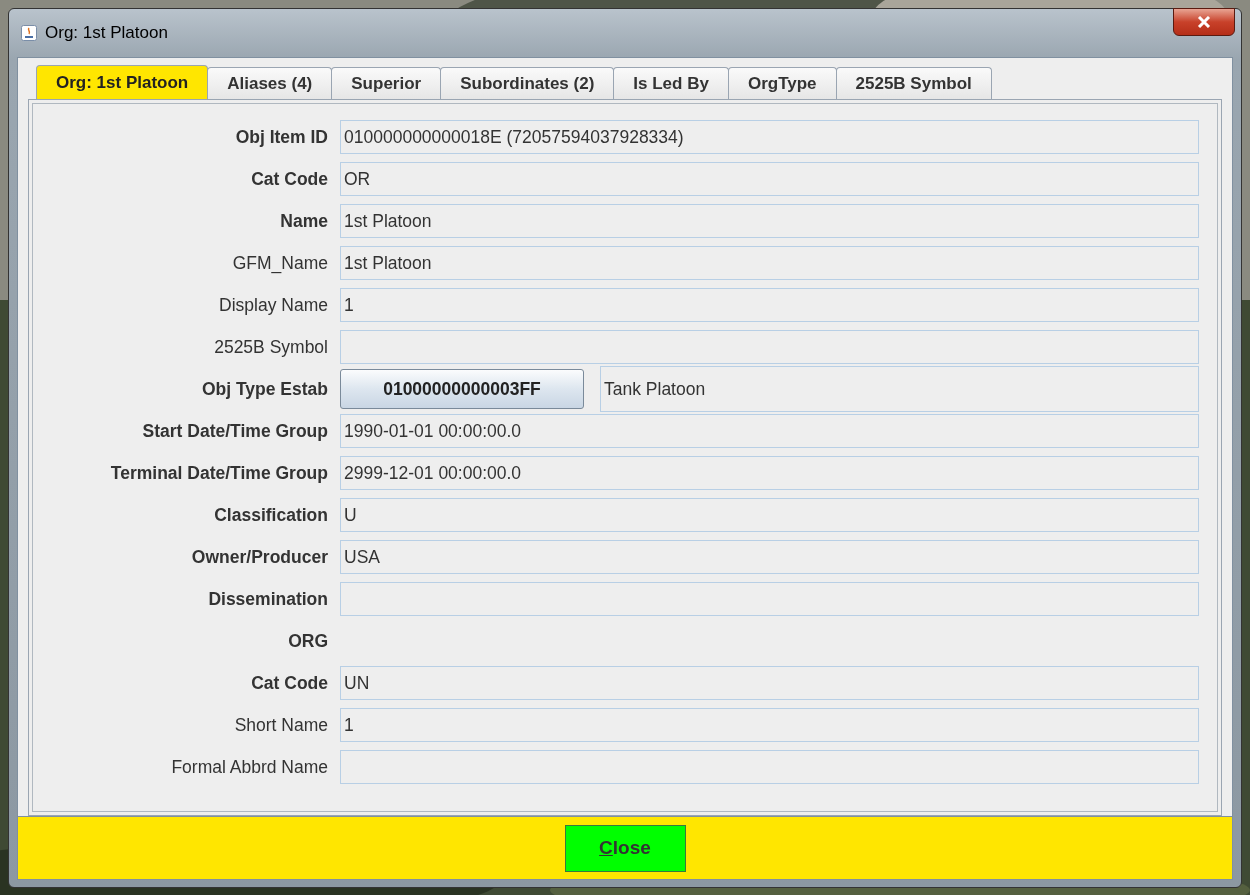 The width and height of the screenshot is (1250, 895). Describe the element at coordinates (271, 515) in the screenshot. I see `field-label: Classification` at that location.